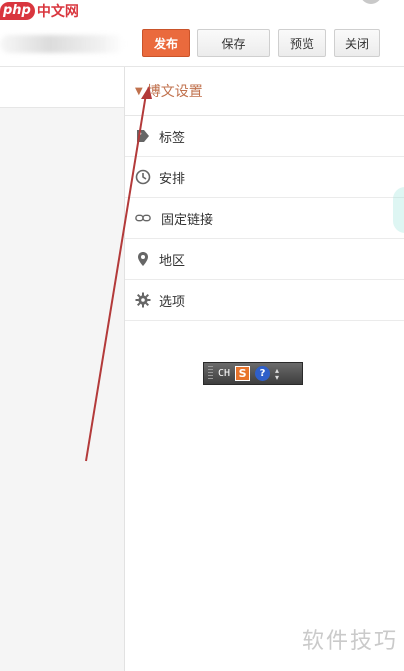 The width and height of the screenshot is (404, 671). Describe the element at coordinates (371, 2) in the screenshot. I see `avatar` at that location.